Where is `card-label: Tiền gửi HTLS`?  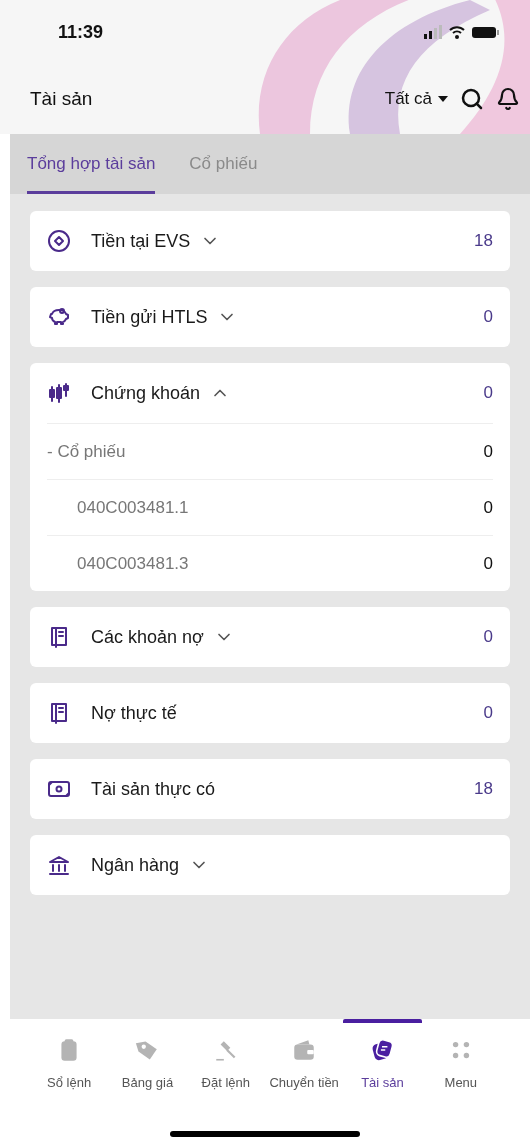
card-label: Tiền gửi HTLS is located at coordinates (149, 317).